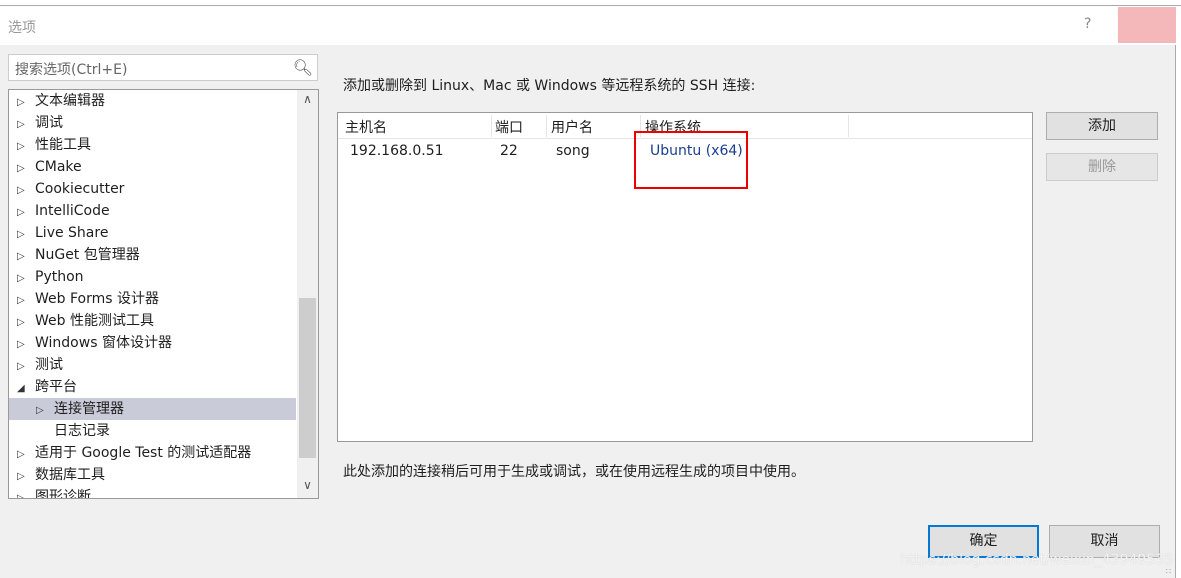  I want to click on cell-user: song, so click(573, 151).